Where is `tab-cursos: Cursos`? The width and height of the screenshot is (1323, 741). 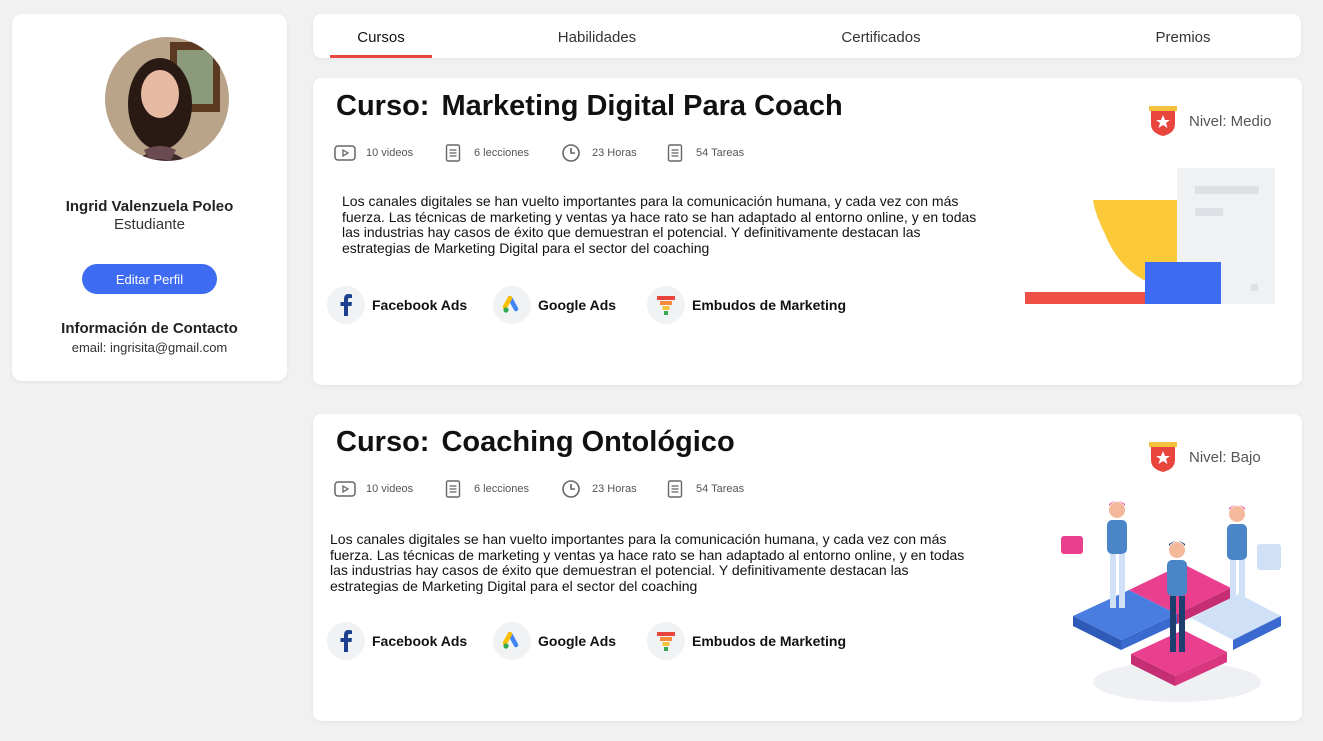
tab-cursos: Cursos is located at coordinates (381, 36).